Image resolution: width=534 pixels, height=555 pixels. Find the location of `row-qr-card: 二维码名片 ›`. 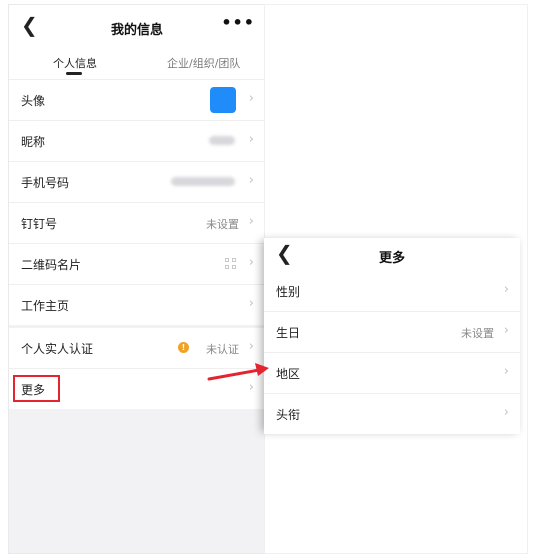

row-qr-card: 二维码名片 › is located at coordinates (137, 264).